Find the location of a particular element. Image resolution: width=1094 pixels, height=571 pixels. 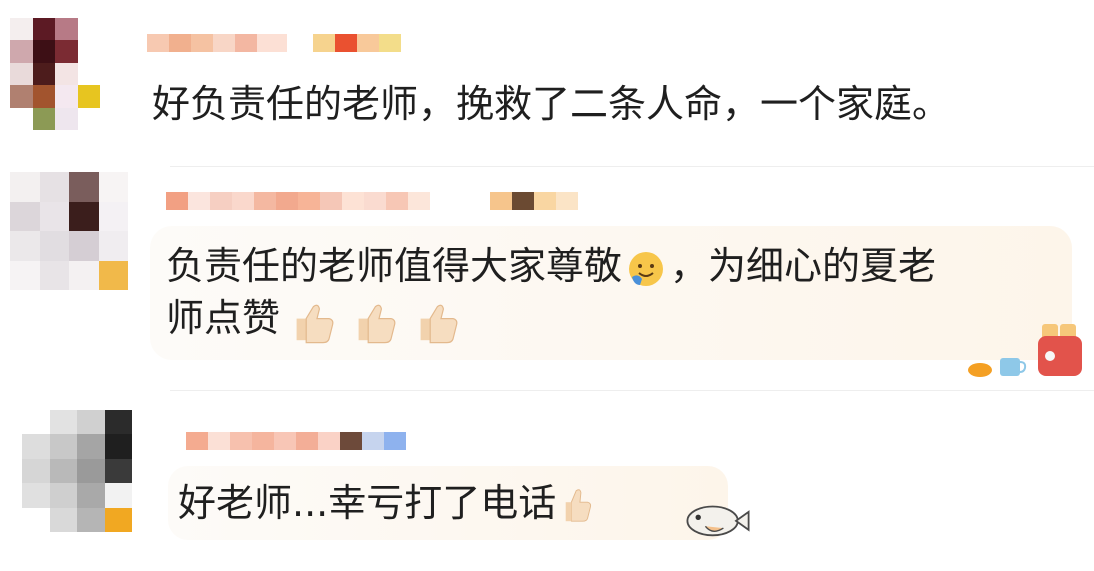

smiling-face-icon is located at coordinates (646, 268).